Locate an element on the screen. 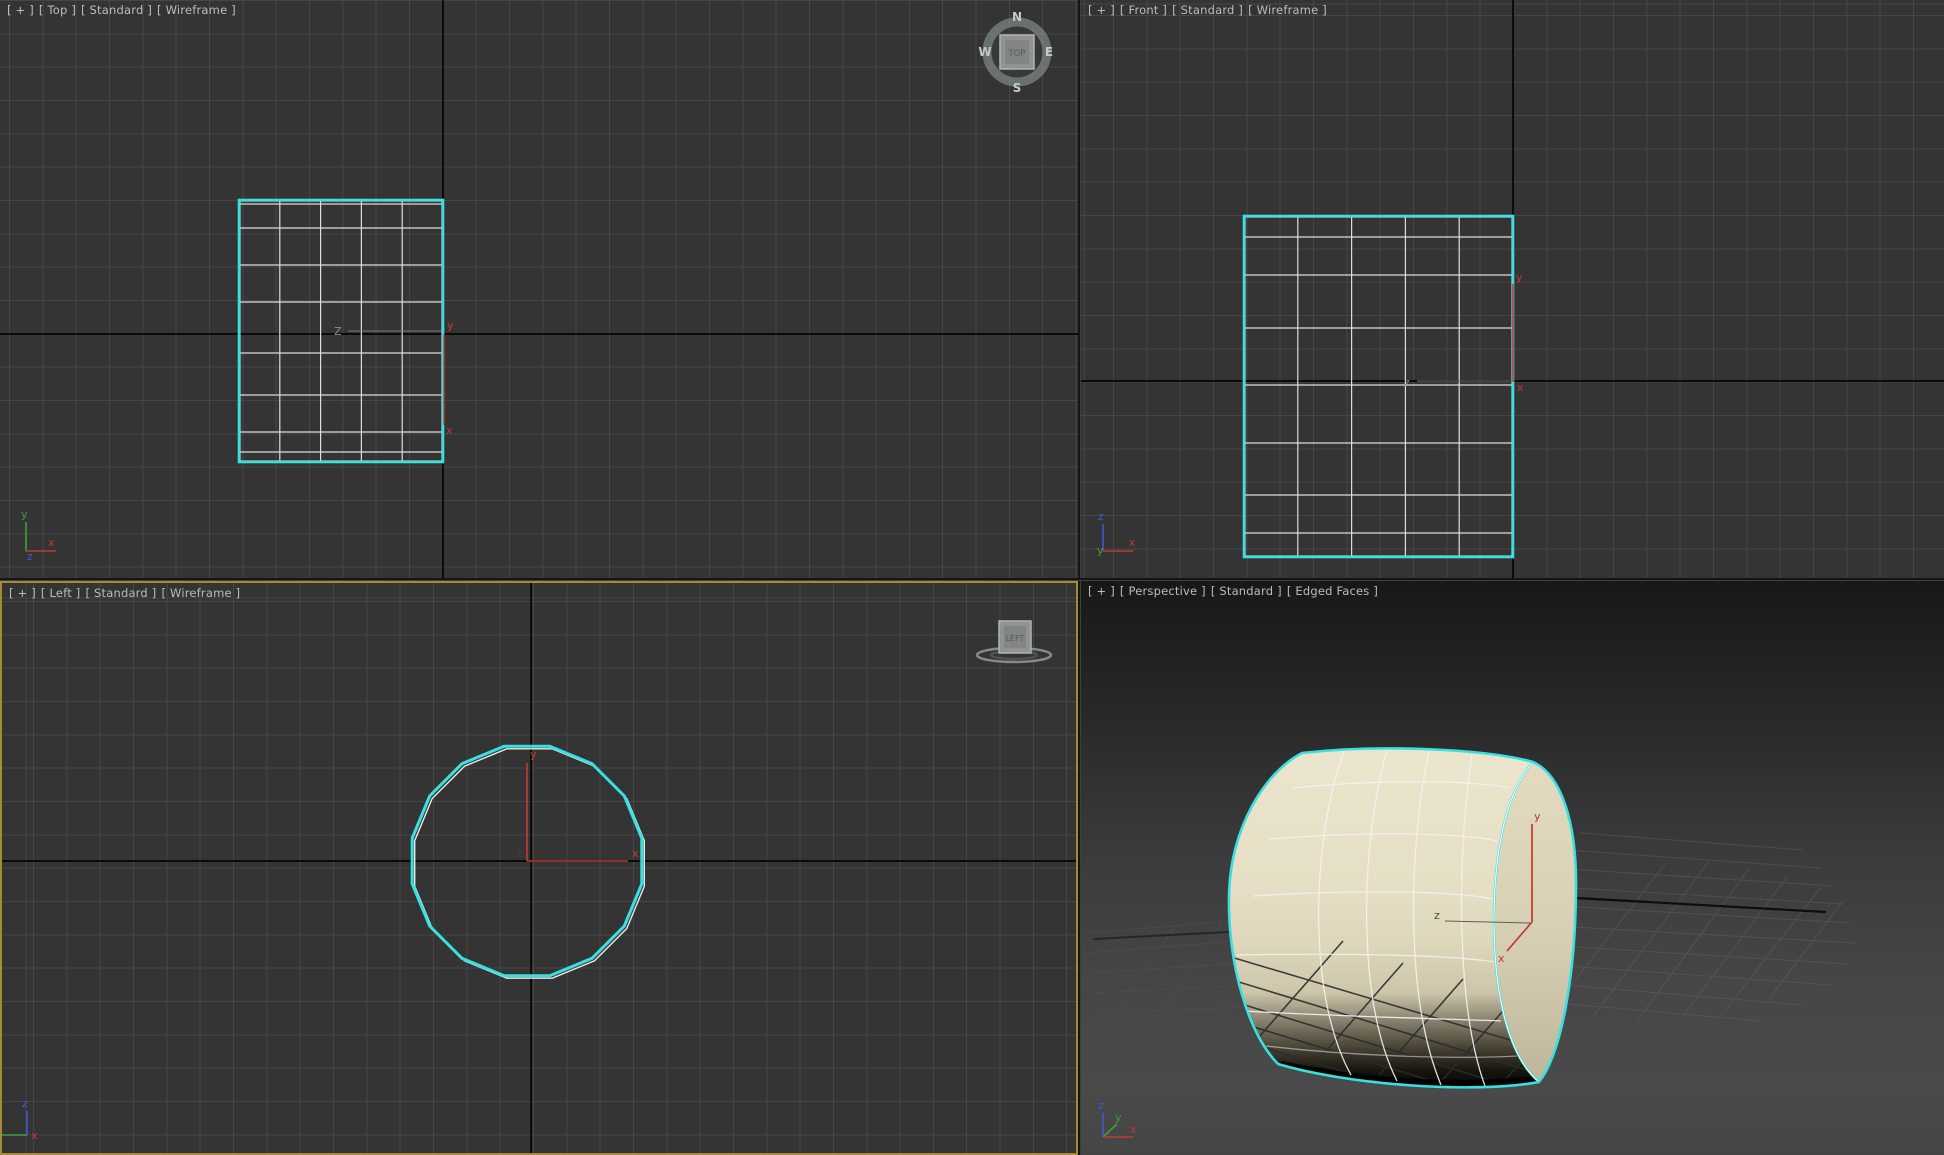 The height and width of the screenshot is (1155, 1944). object-axis-gizmo: z y x is located at coordinates (1464, 332).